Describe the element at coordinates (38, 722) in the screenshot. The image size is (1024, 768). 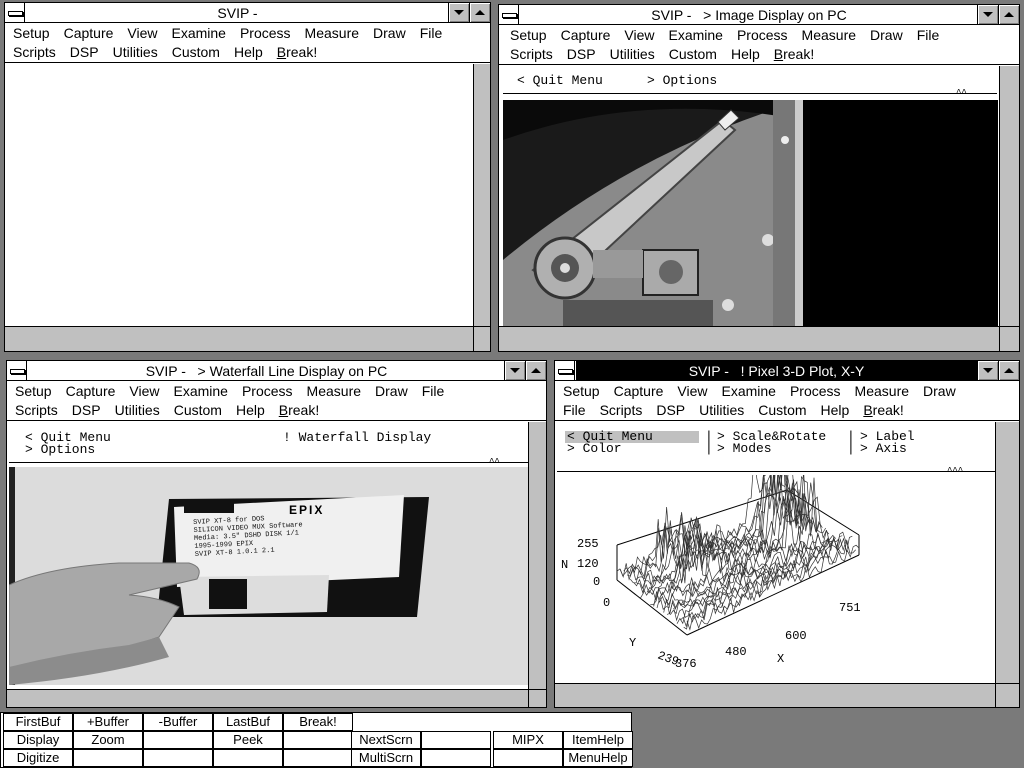
I see `button-firstbuf: FirstBuf` at that location.